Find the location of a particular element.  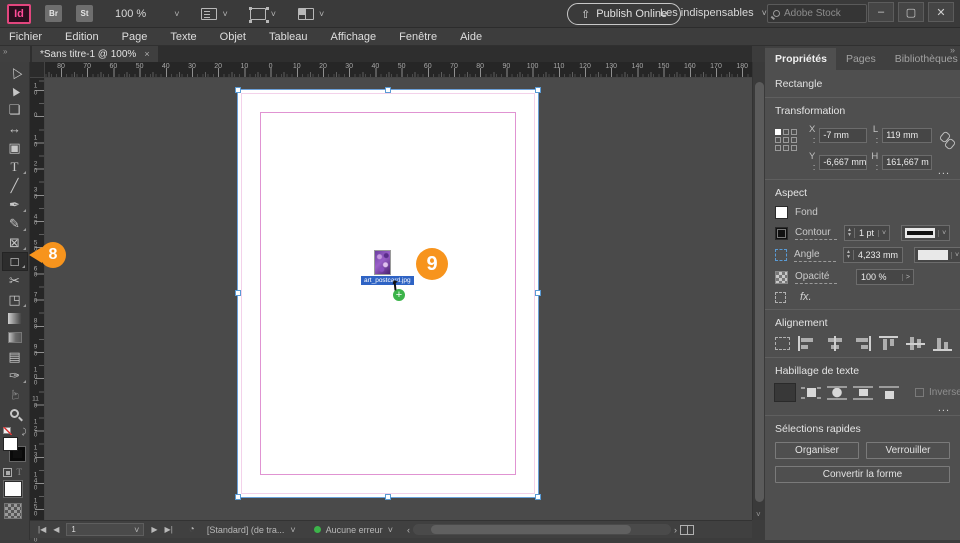

verrouiller-button: Verrouiller is located at coordinates (908, 450).